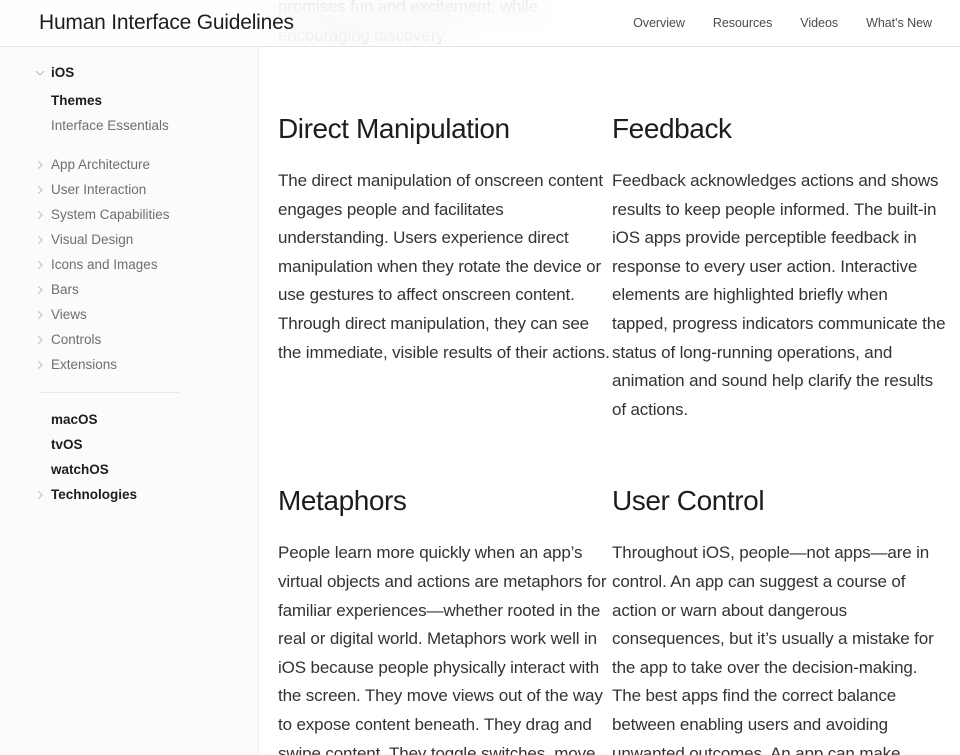  Describe the element at coordinates (819, 23) in the screenshot. I see `header-nav-videos: Videos` at that location.